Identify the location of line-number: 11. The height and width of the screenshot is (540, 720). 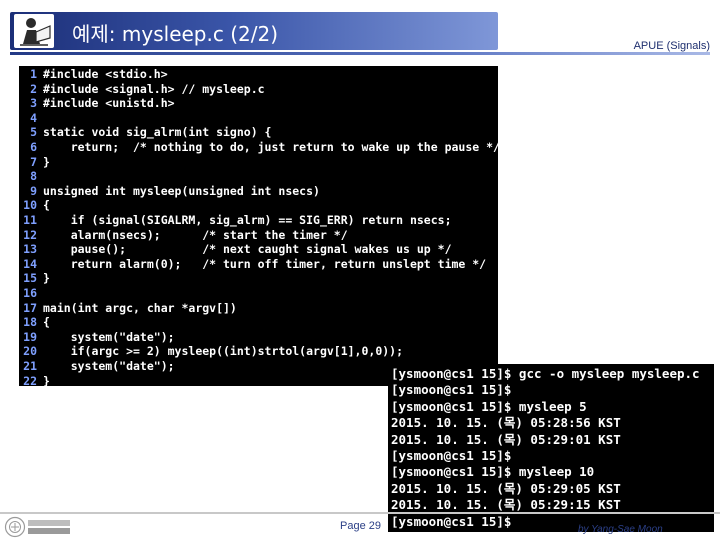
(30, 220).